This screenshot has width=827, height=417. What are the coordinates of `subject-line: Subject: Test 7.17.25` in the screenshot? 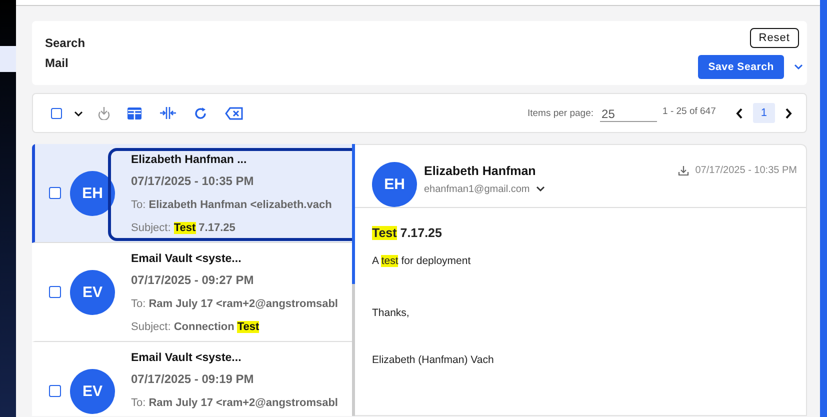 It's located at (183, 228).